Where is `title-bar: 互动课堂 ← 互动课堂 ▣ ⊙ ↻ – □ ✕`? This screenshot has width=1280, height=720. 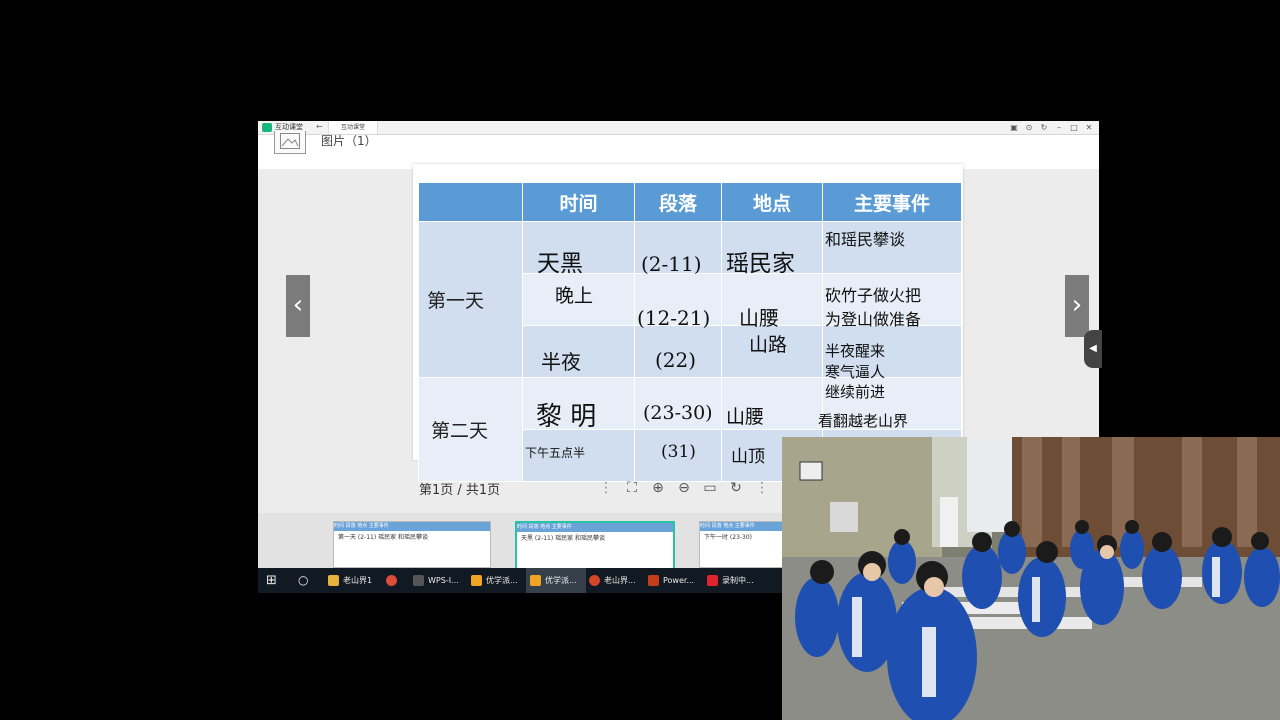
title-bar: 互动课堂 ← 互动课堂 ▣ ⊙ ↻ – □ ✕ is located at coordinates (678, 128).